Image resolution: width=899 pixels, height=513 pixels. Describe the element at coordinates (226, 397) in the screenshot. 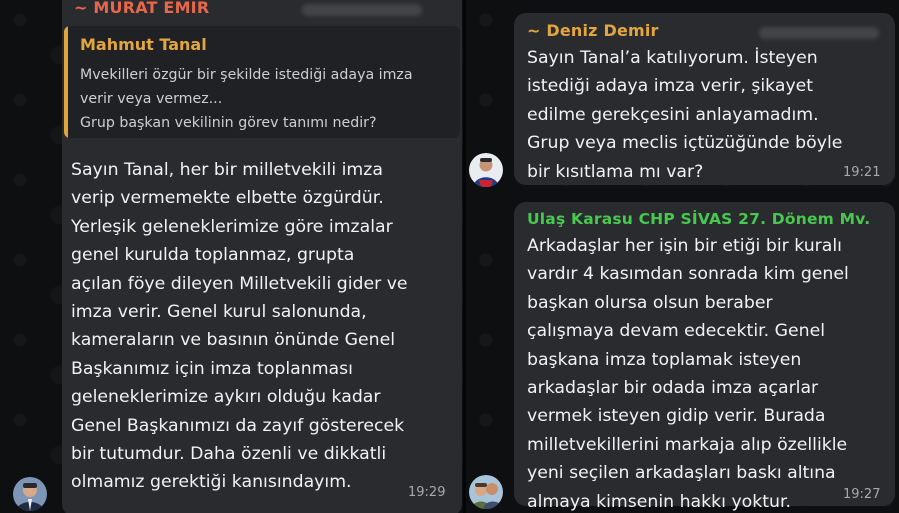

I see `message-line: geleneklerimize aykırı olduğu kadar` at that location.